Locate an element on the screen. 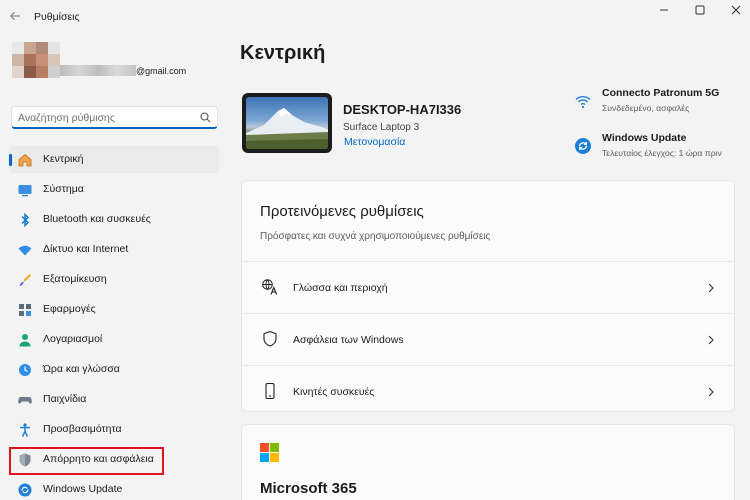  sidebar-item-personalization: Εξατομίκευση is located at coordinates (114, 279).